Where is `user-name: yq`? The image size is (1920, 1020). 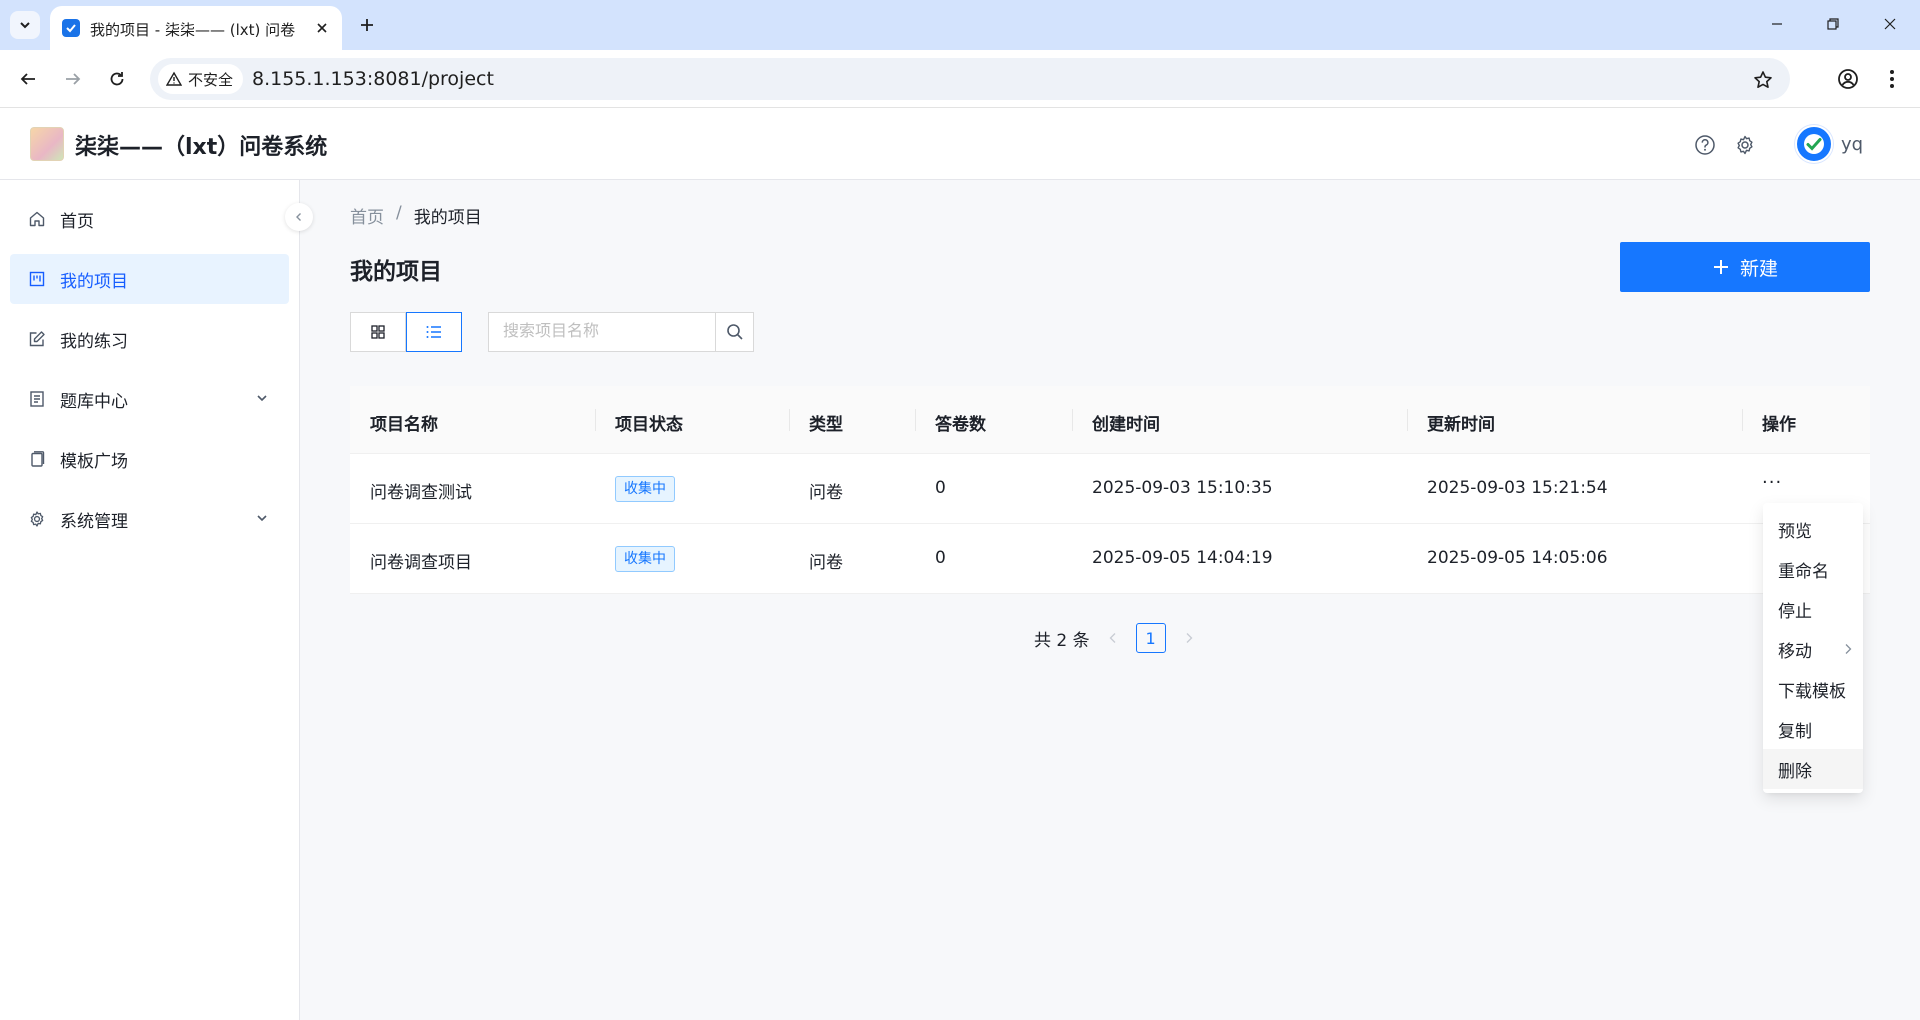 user-name: yq is located at coordinates (1852, 144).